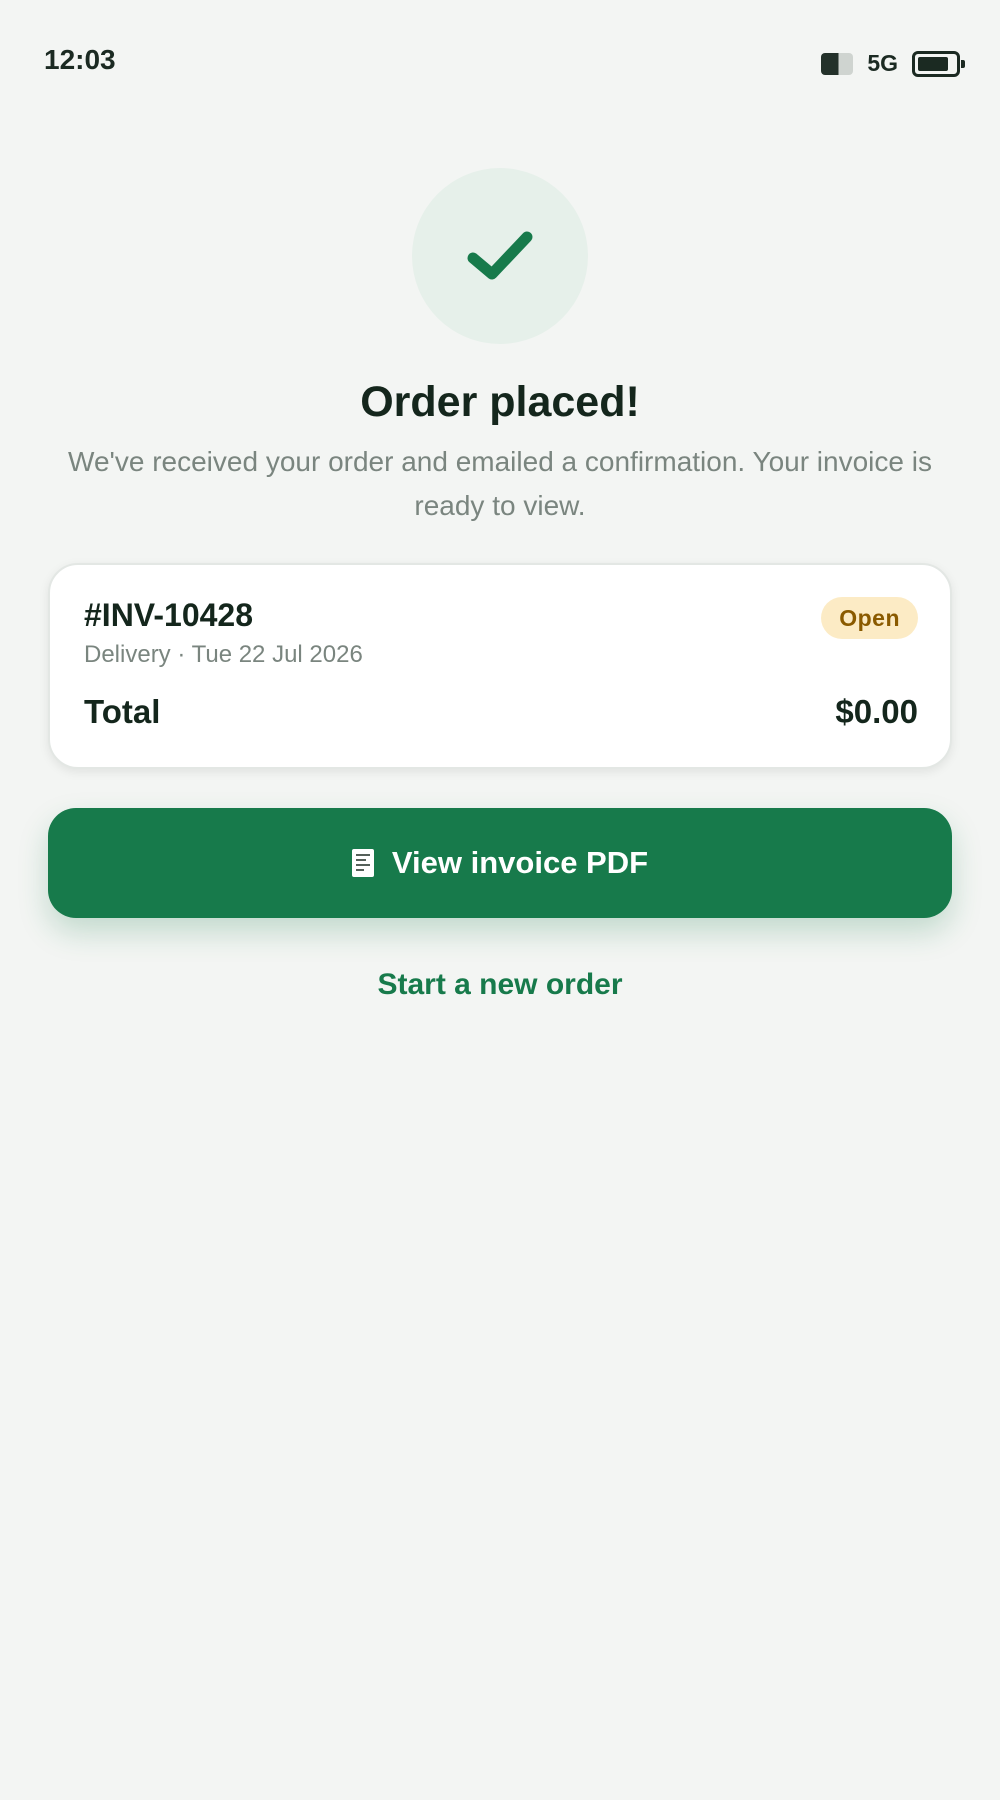 The image size is (1000, 1800). I want to click on success-badge, so click(500, 256).